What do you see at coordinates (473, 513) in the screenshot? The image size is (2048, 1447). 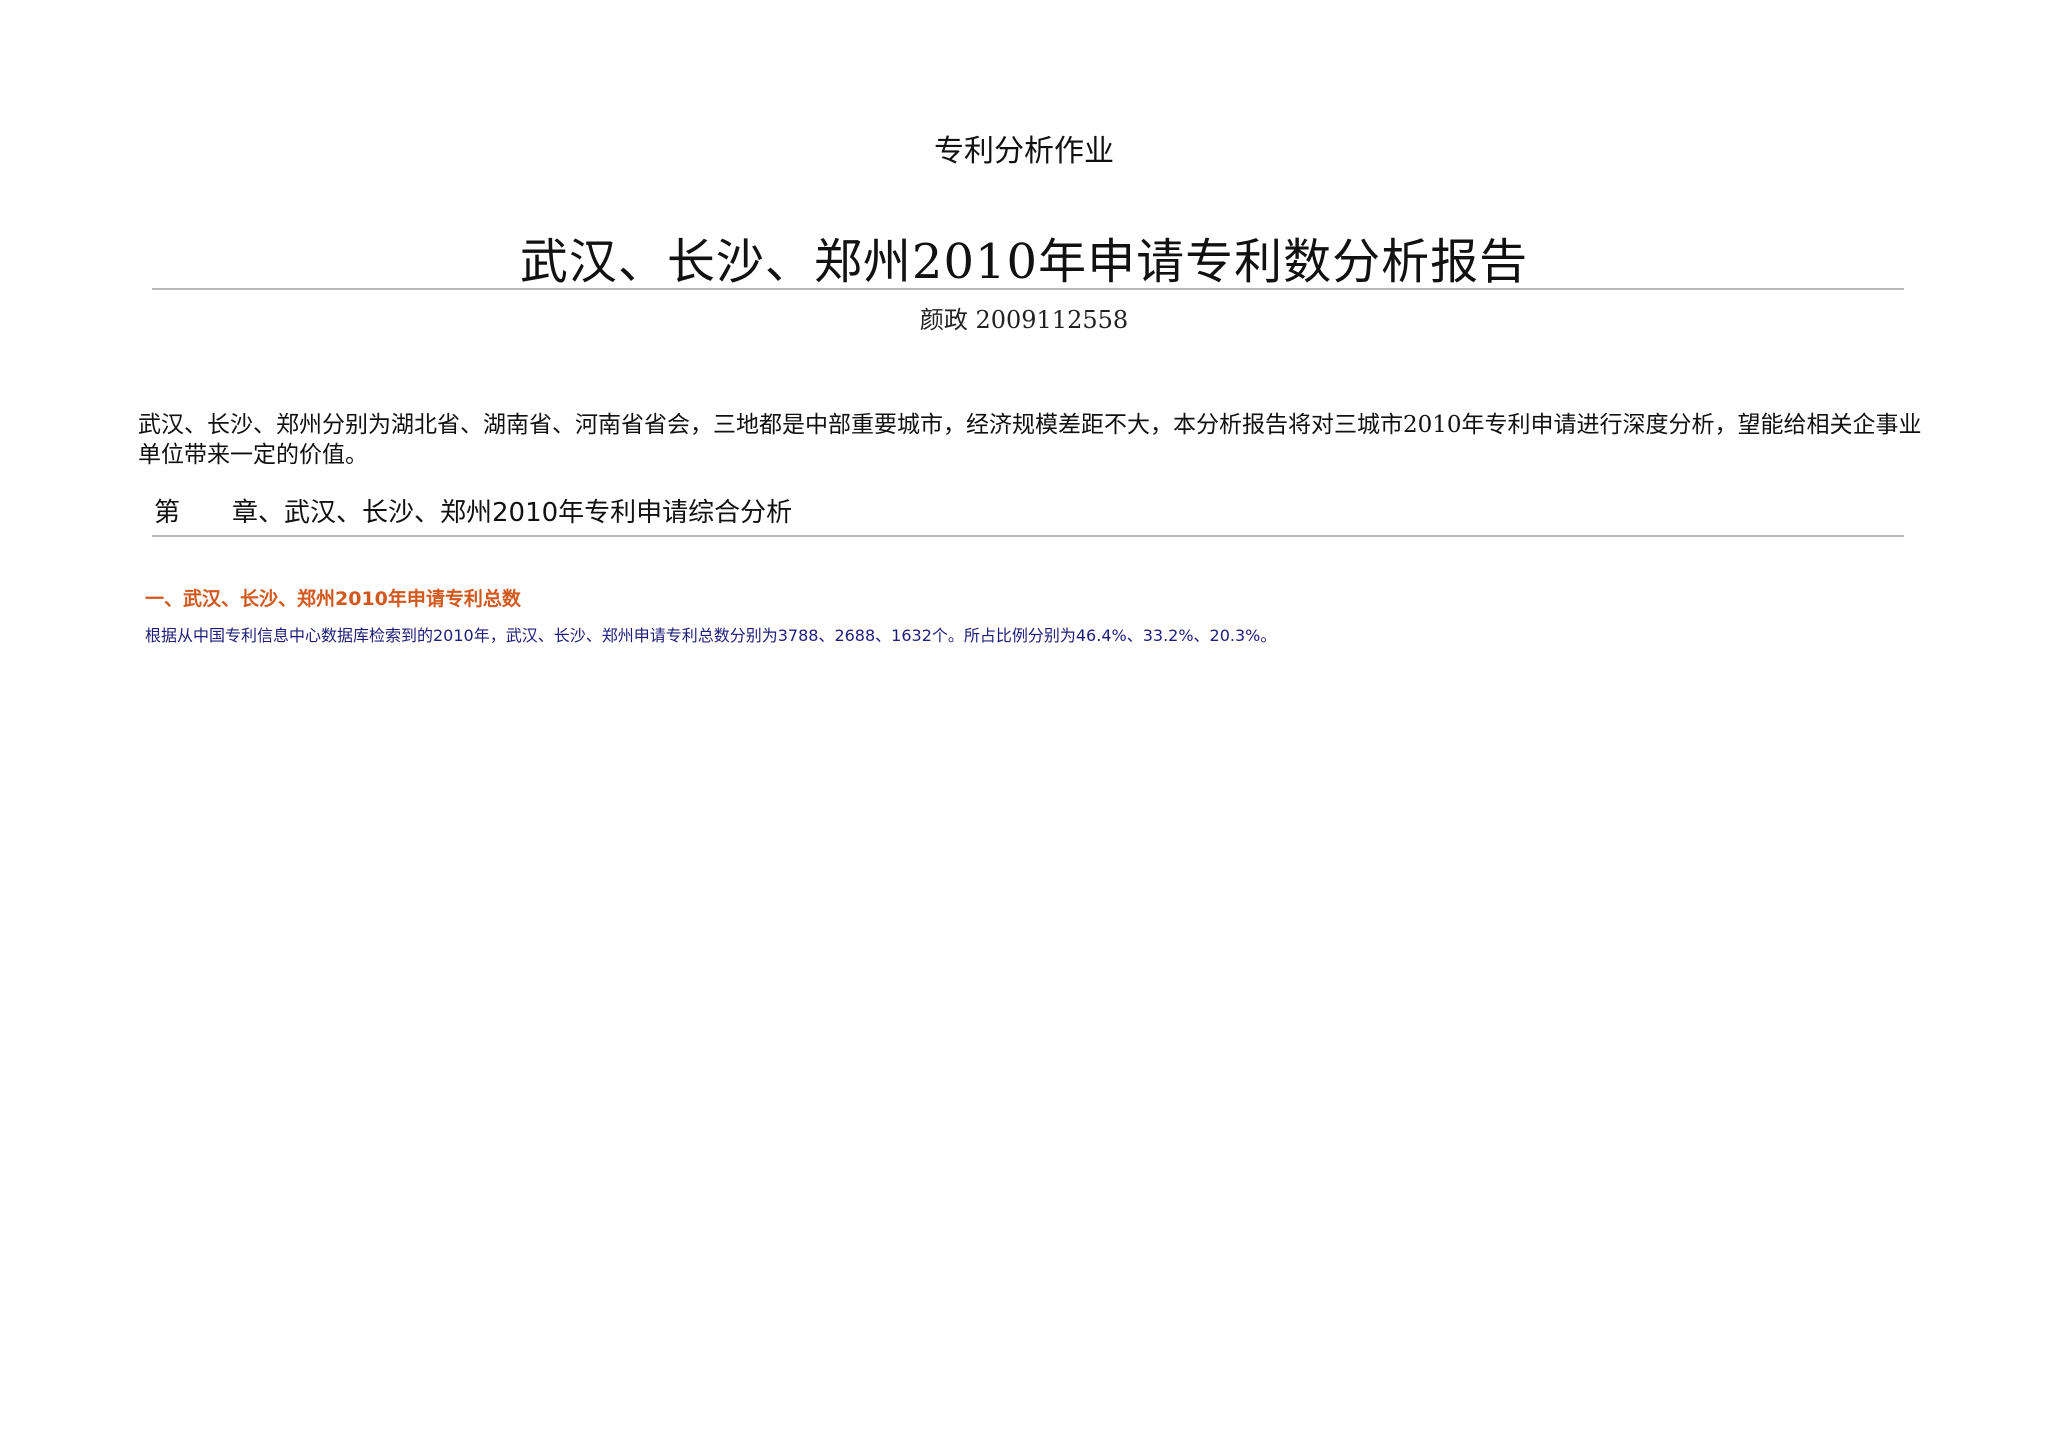 I see `chapter-heading: 第 章、武汉、长沙、郑州2010年专利申请综合分析` at bounding box center [473, 513].